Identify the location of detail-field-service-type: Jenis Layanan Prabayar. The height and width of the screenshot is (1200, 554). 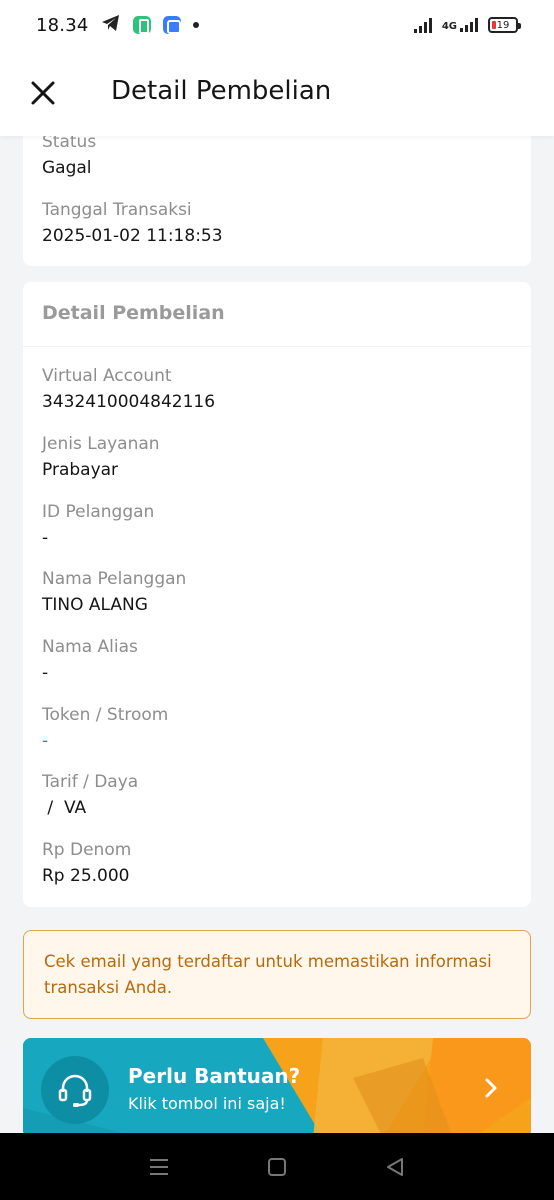
(101, 457).